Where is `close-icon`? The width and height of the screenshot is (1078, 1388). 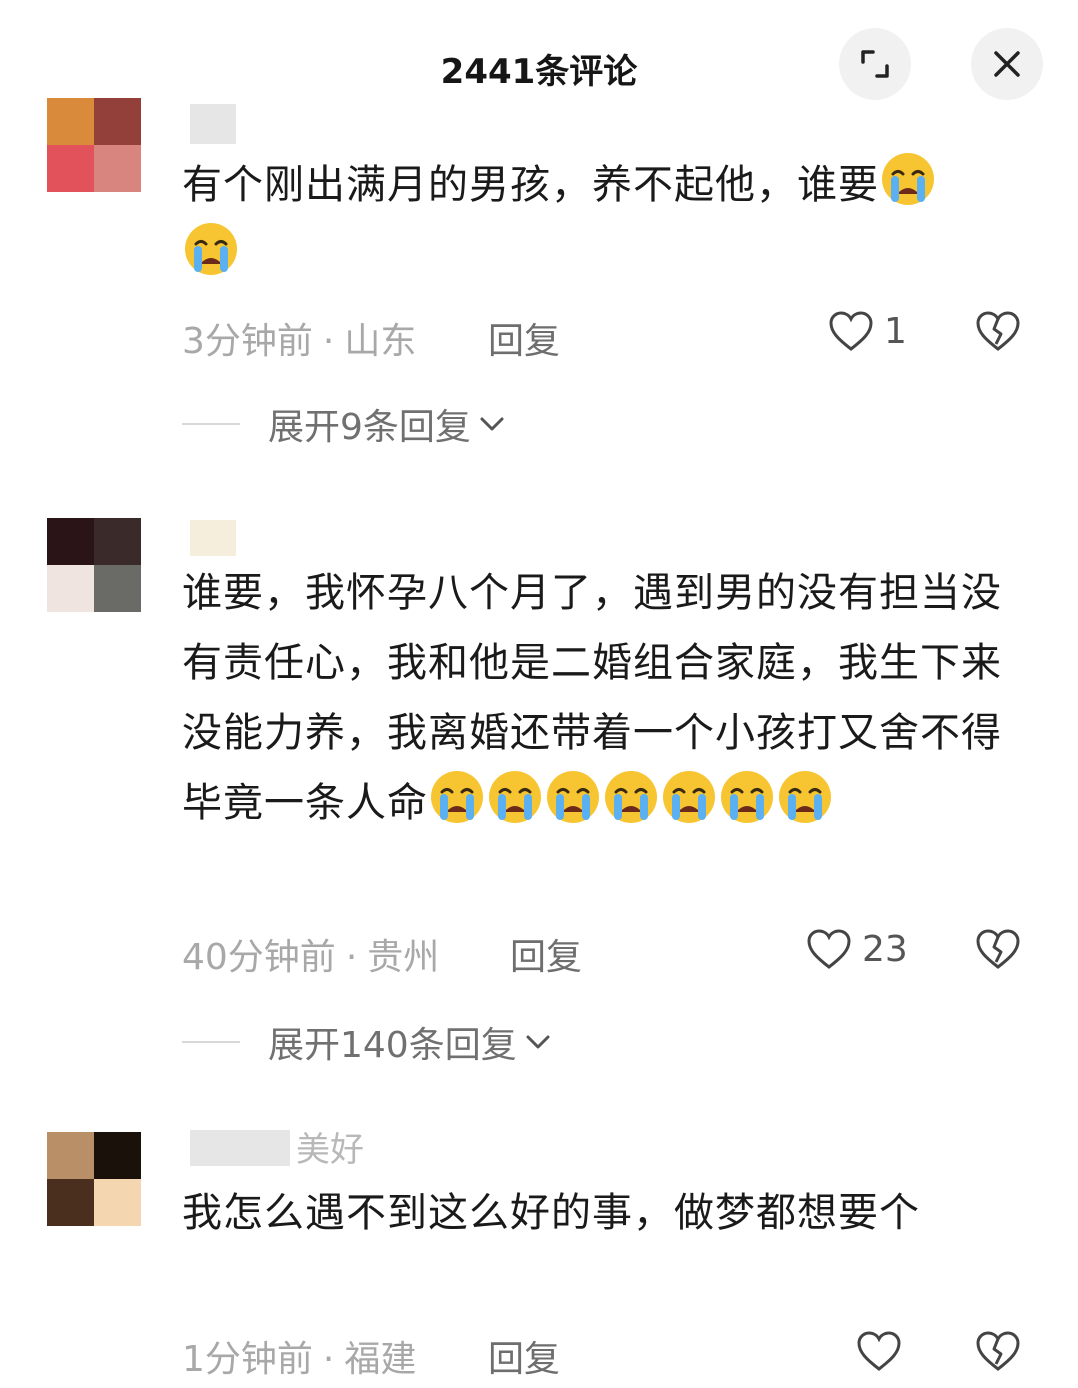 close-icon is located at coordinates (1007, 64).